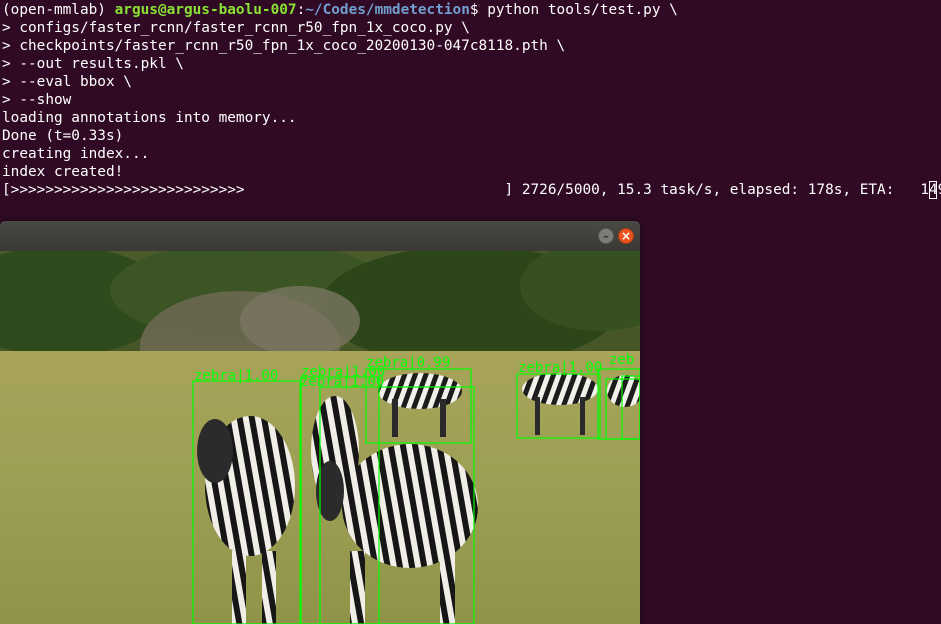  What do you see at coordinates (408, 363) in the screenshot?
I see `detection-label: zebra|0.99` at bounding box center [408, 363].